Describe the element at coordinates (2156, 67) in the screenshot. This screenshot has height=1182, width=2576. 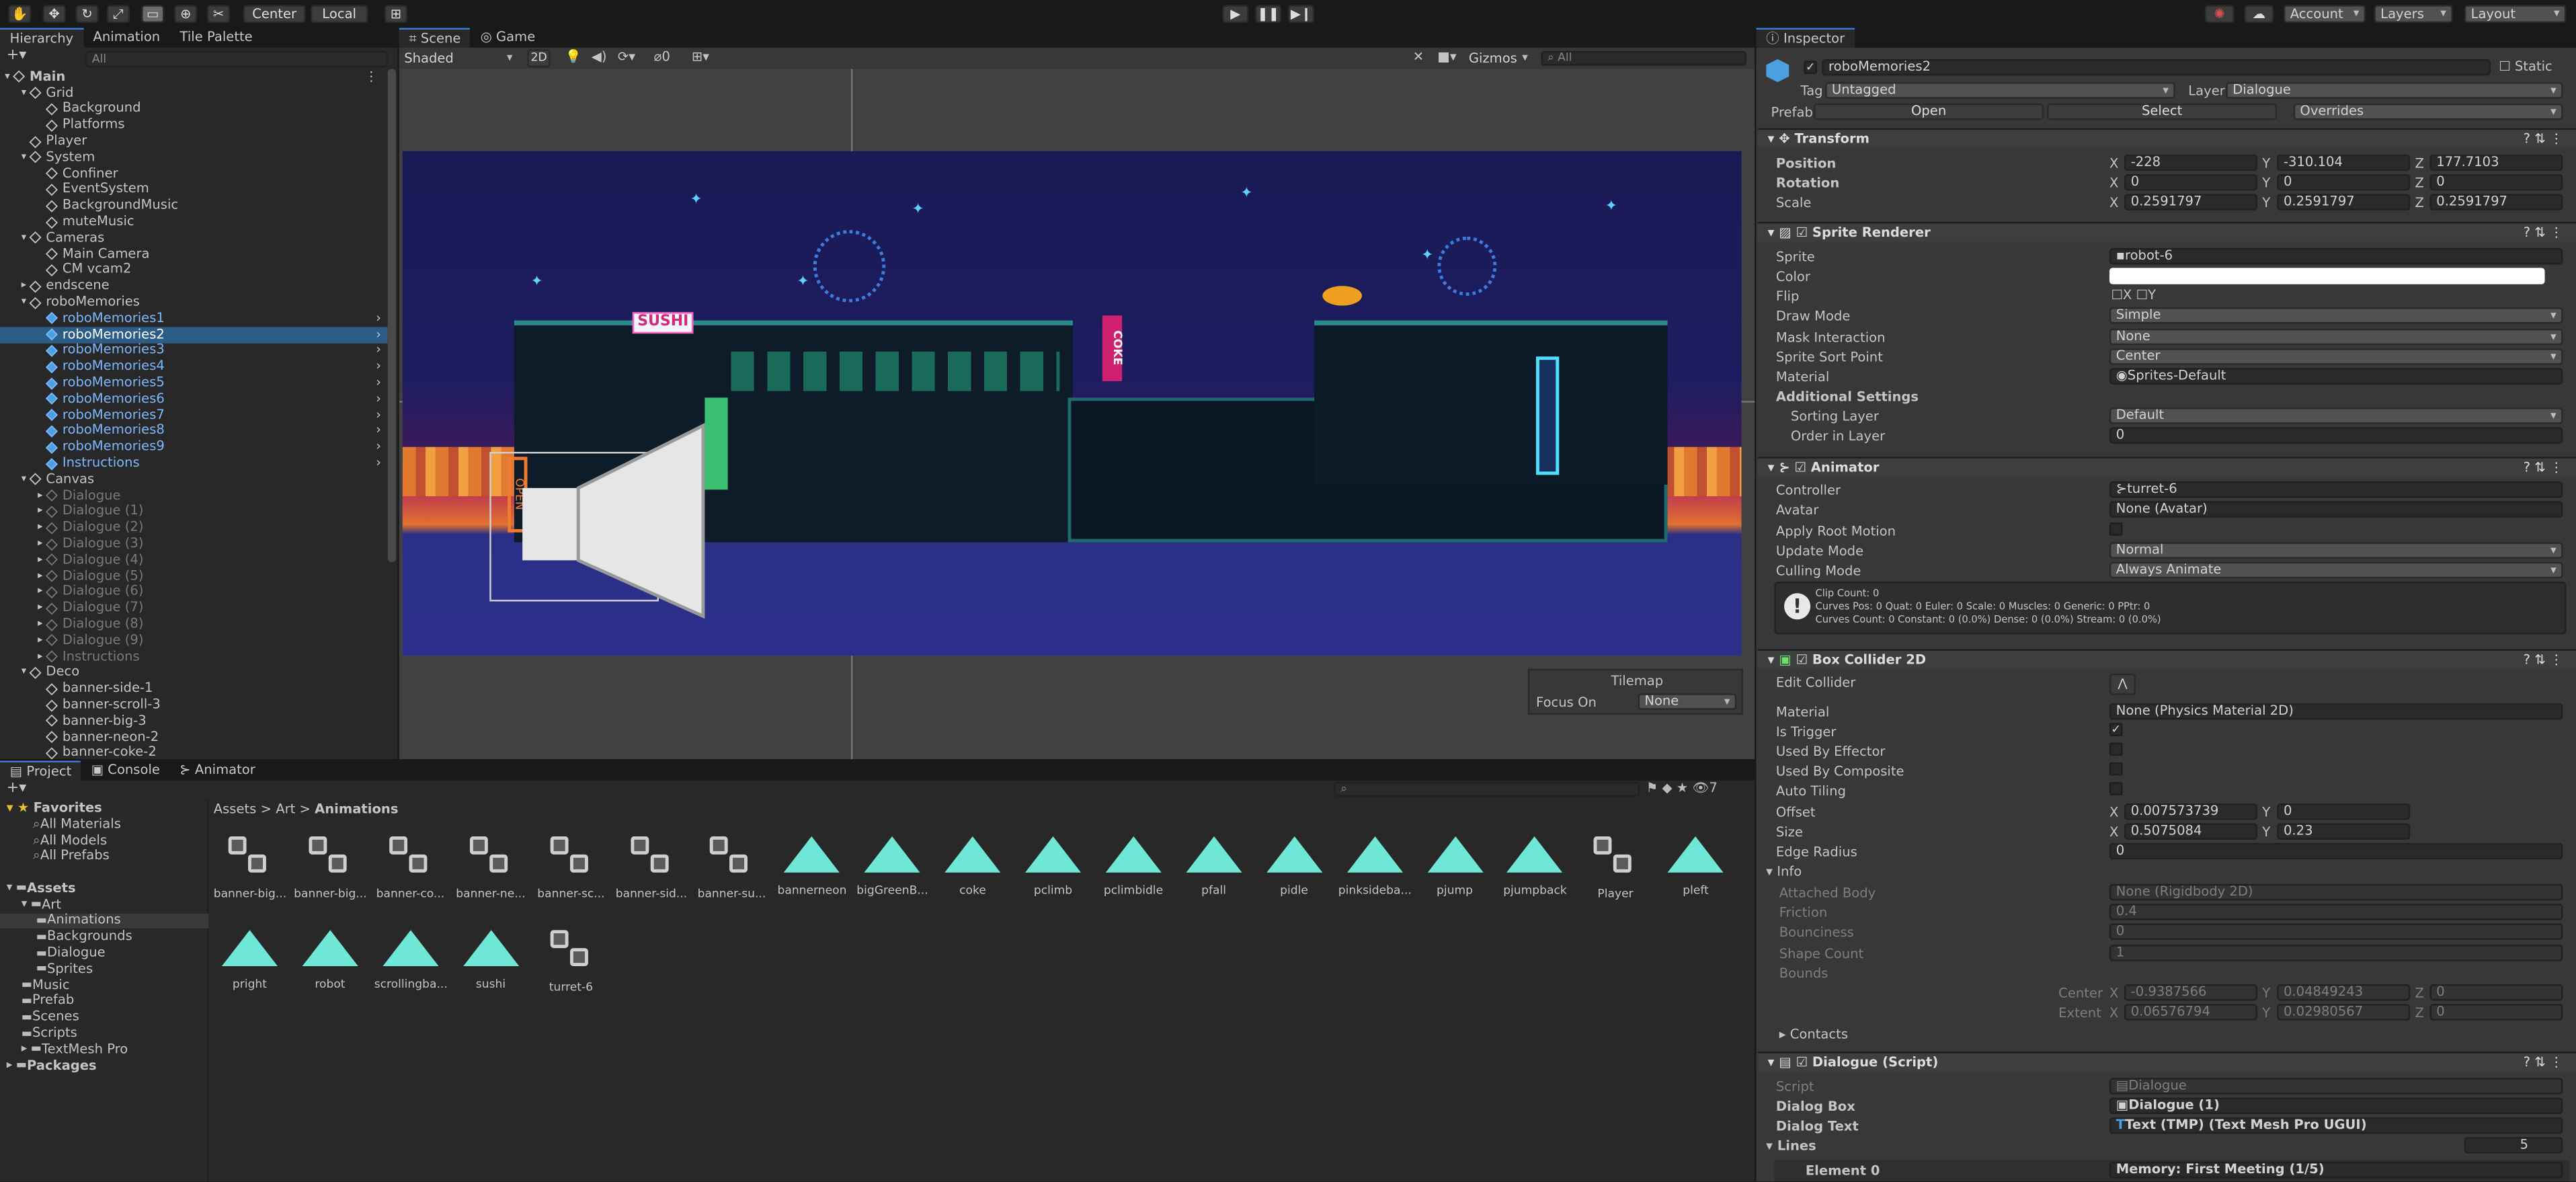
I see `object-name-field: roboMemories2` at that location.